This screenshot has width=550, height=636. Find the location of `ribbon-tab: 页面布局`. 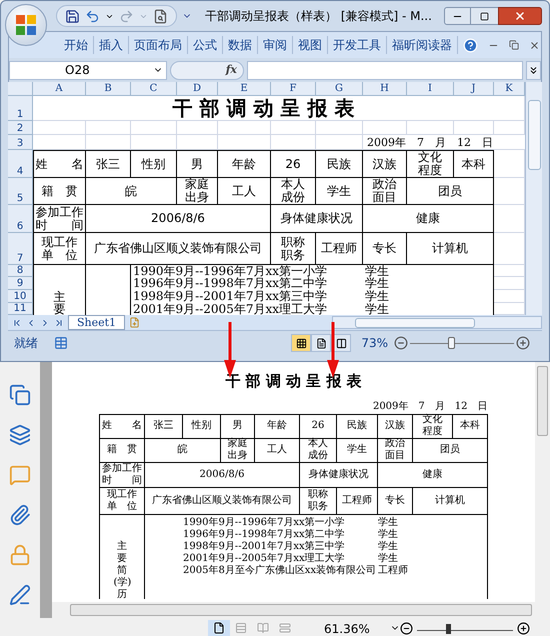

ribbon-tab: 页面布局 is located at coordinates (158, 45).